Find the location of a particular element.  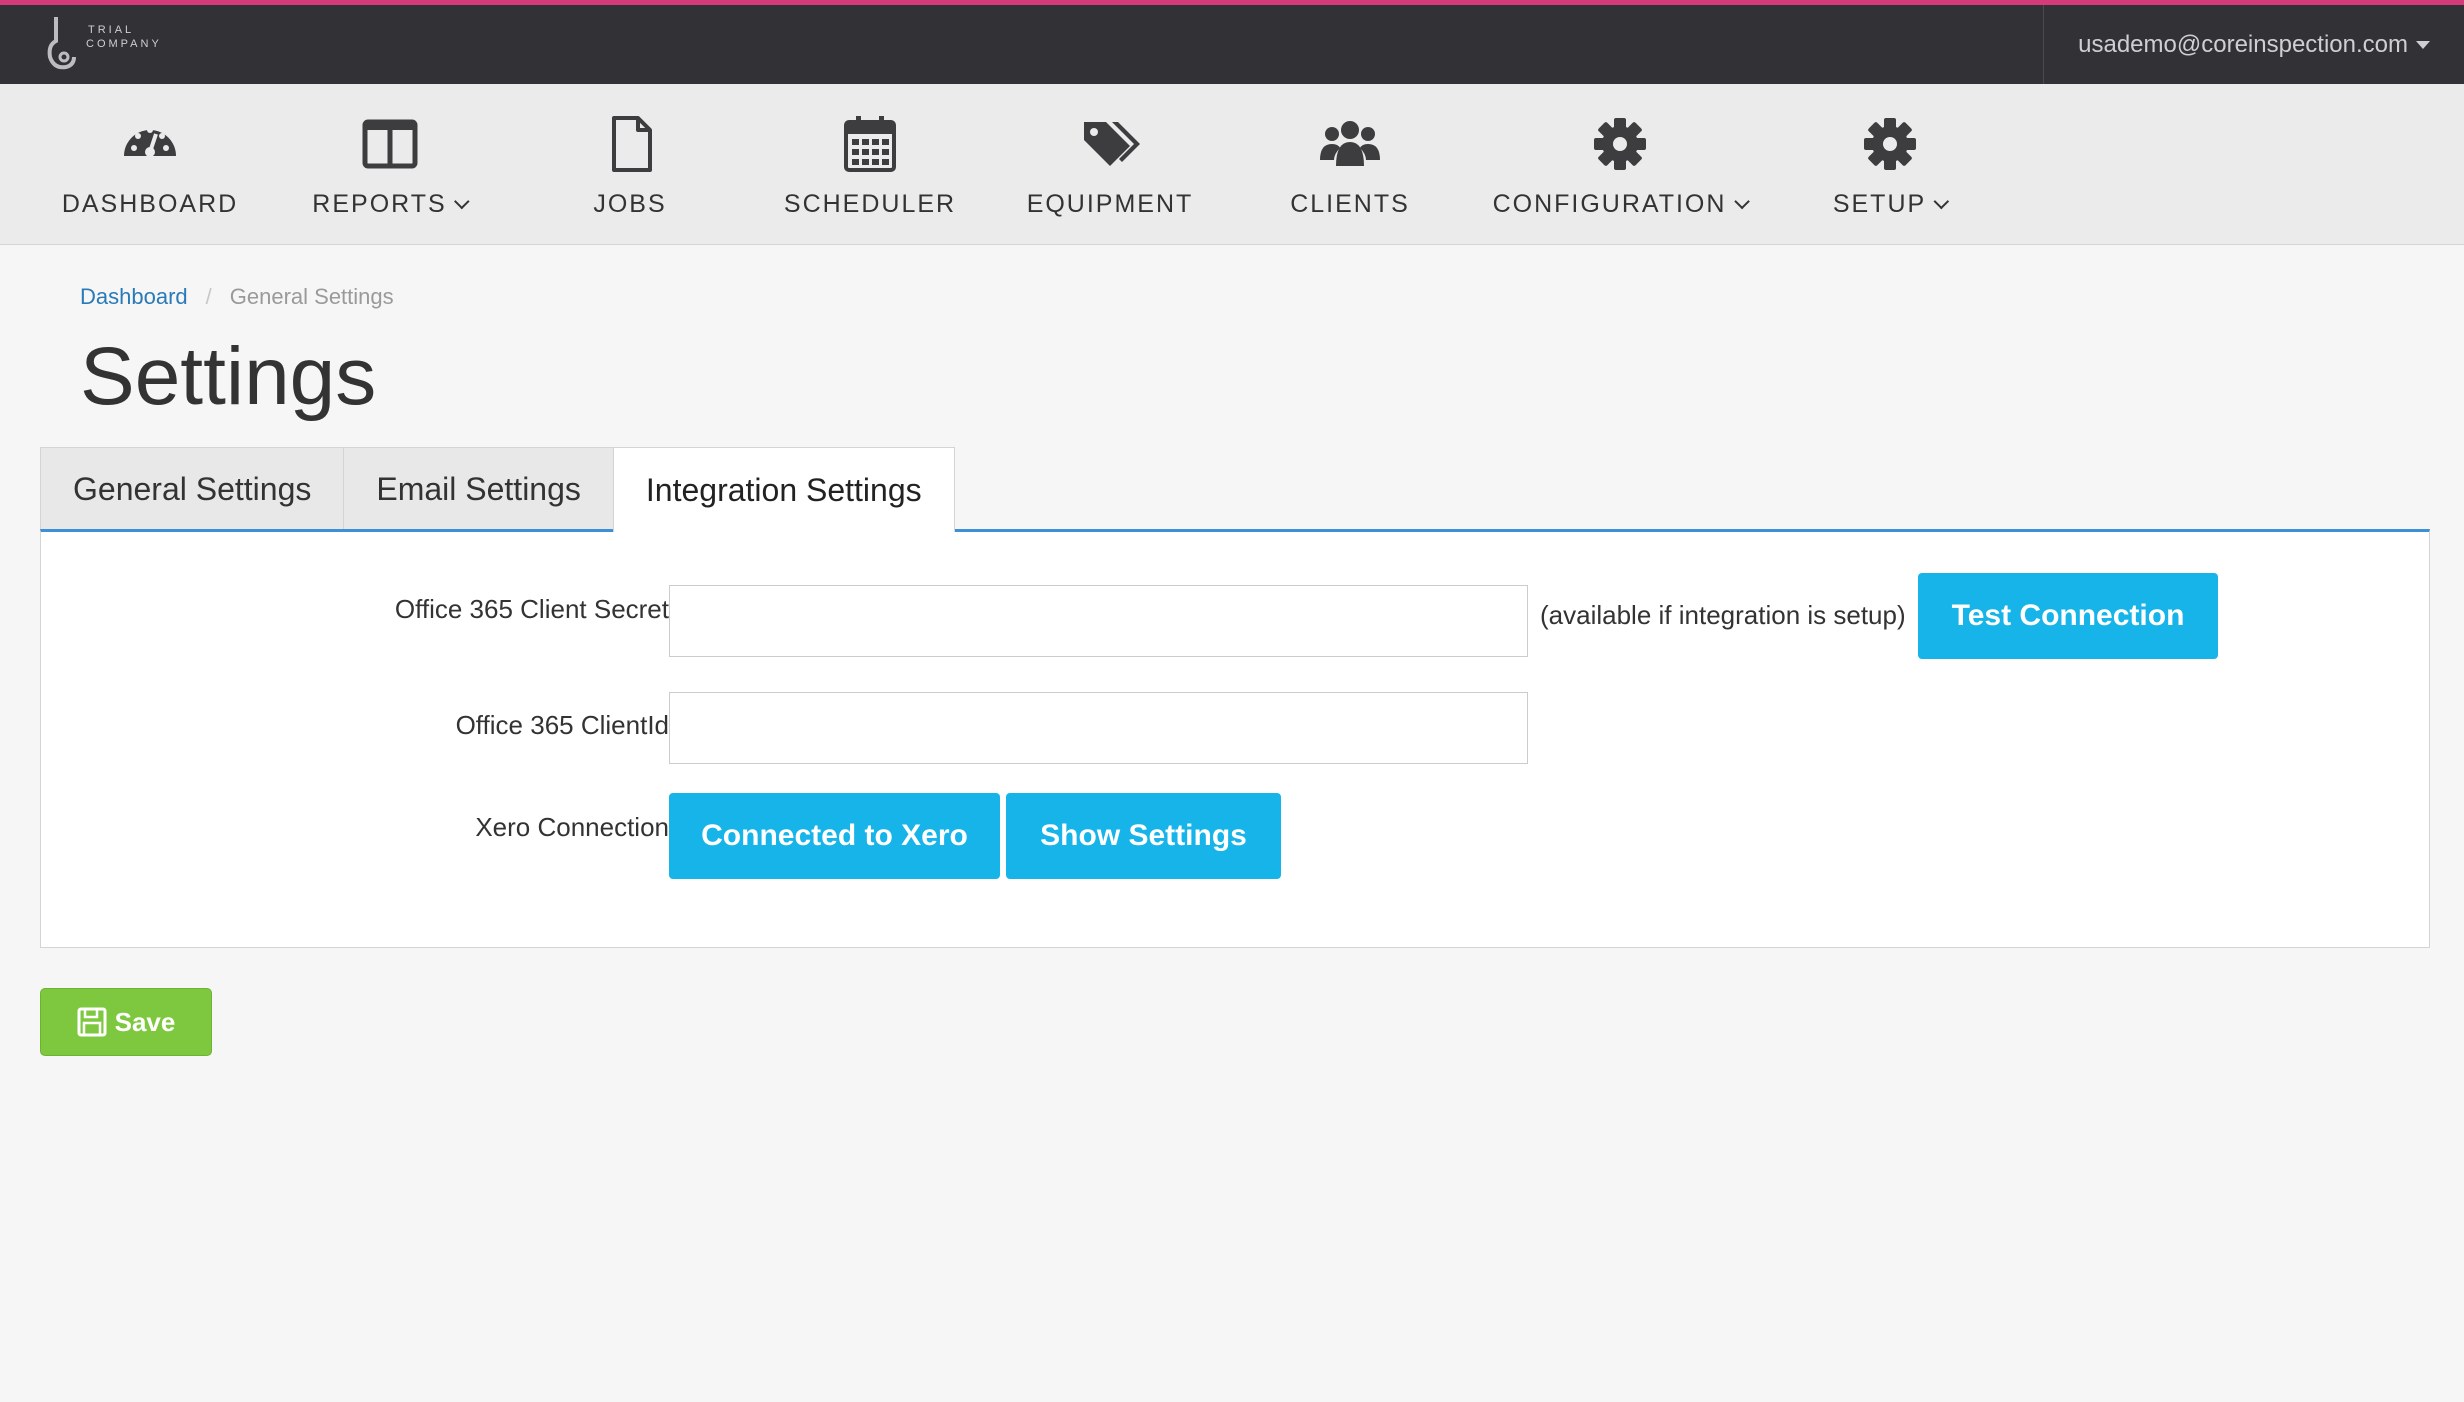

logo-line-trial: TRIAL is located at coordinates (111, 30).